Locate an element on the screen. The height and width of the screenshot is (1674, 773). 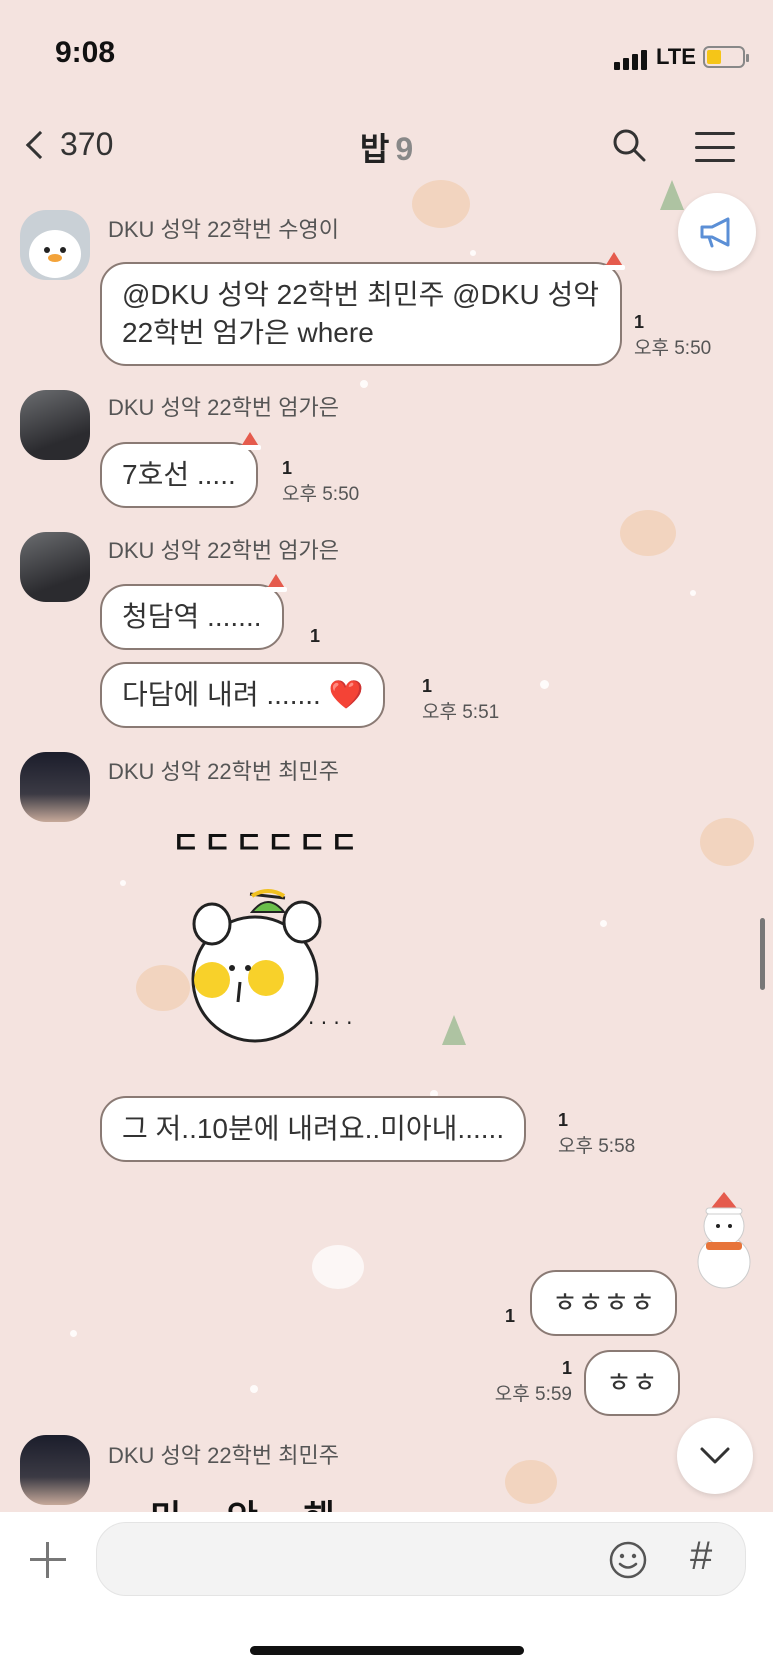
network-label: LTE is located at coordinates (676, 56).